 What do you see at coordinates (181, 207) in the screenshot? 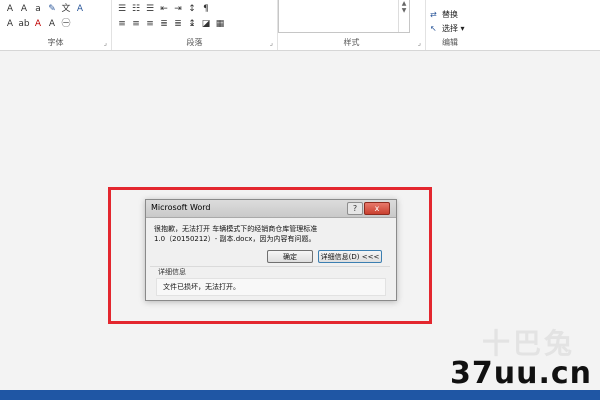
I see `dialog-title: Microsoft Word` at bounding box center [181, 207].